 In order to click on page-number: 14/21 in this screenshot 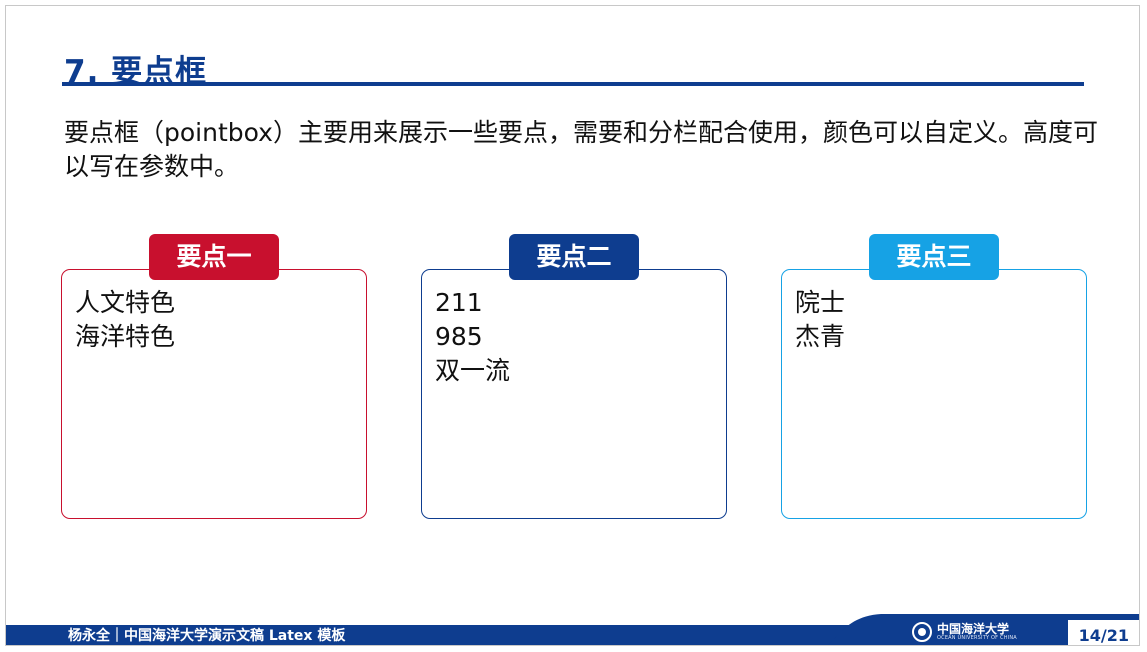, I will do `click(1103, 635)`.